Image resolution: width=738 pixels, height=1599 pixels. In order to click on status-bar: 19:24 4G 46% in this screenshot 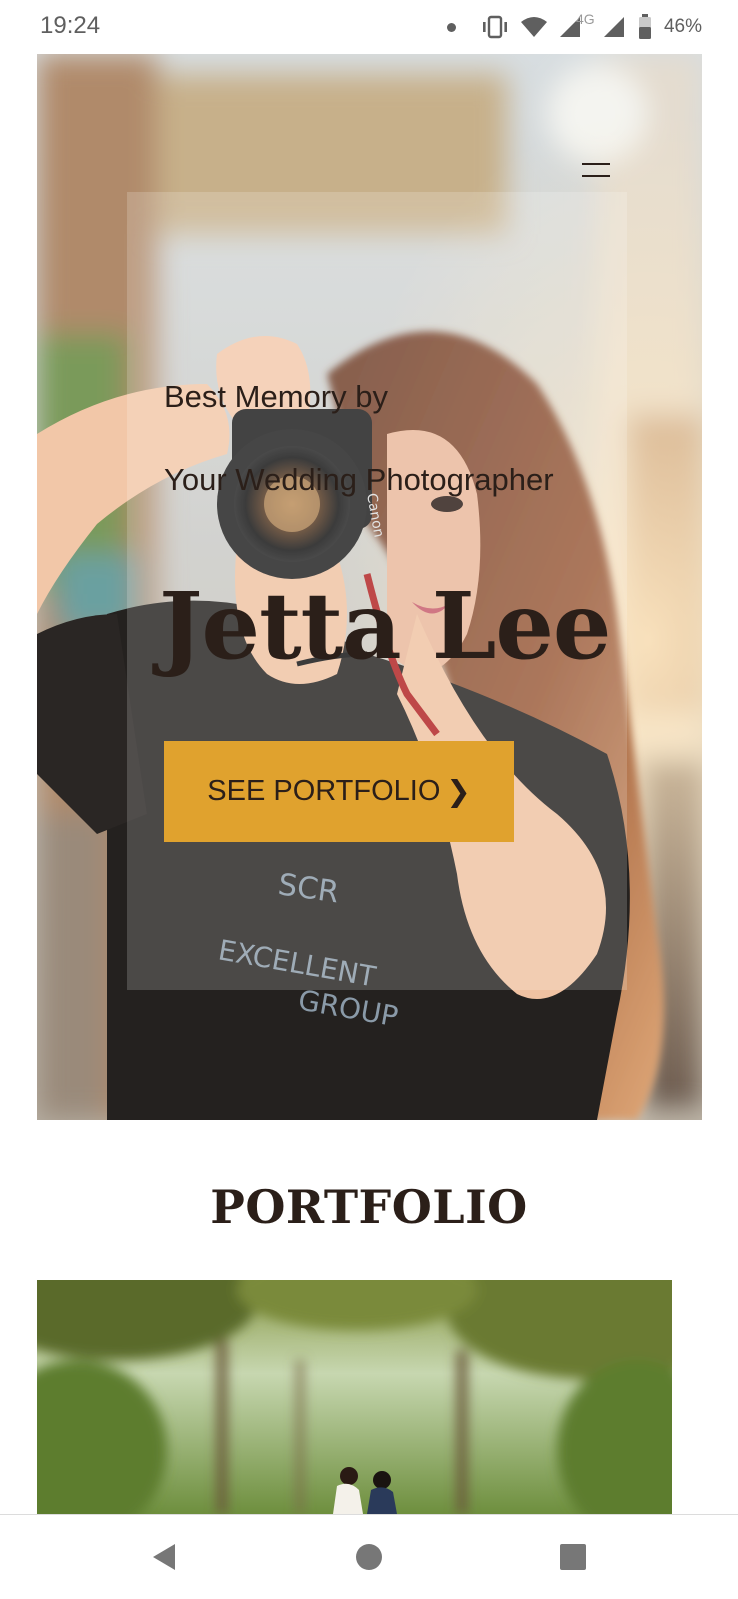, I will do `click(369, 27)`.